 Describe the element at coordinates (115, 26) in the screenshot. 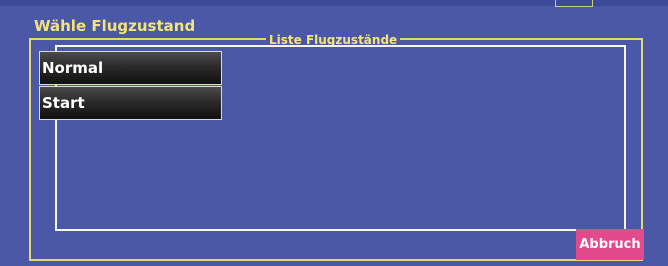

I see `dialog-title: Wähle Flugzustand` at that location.